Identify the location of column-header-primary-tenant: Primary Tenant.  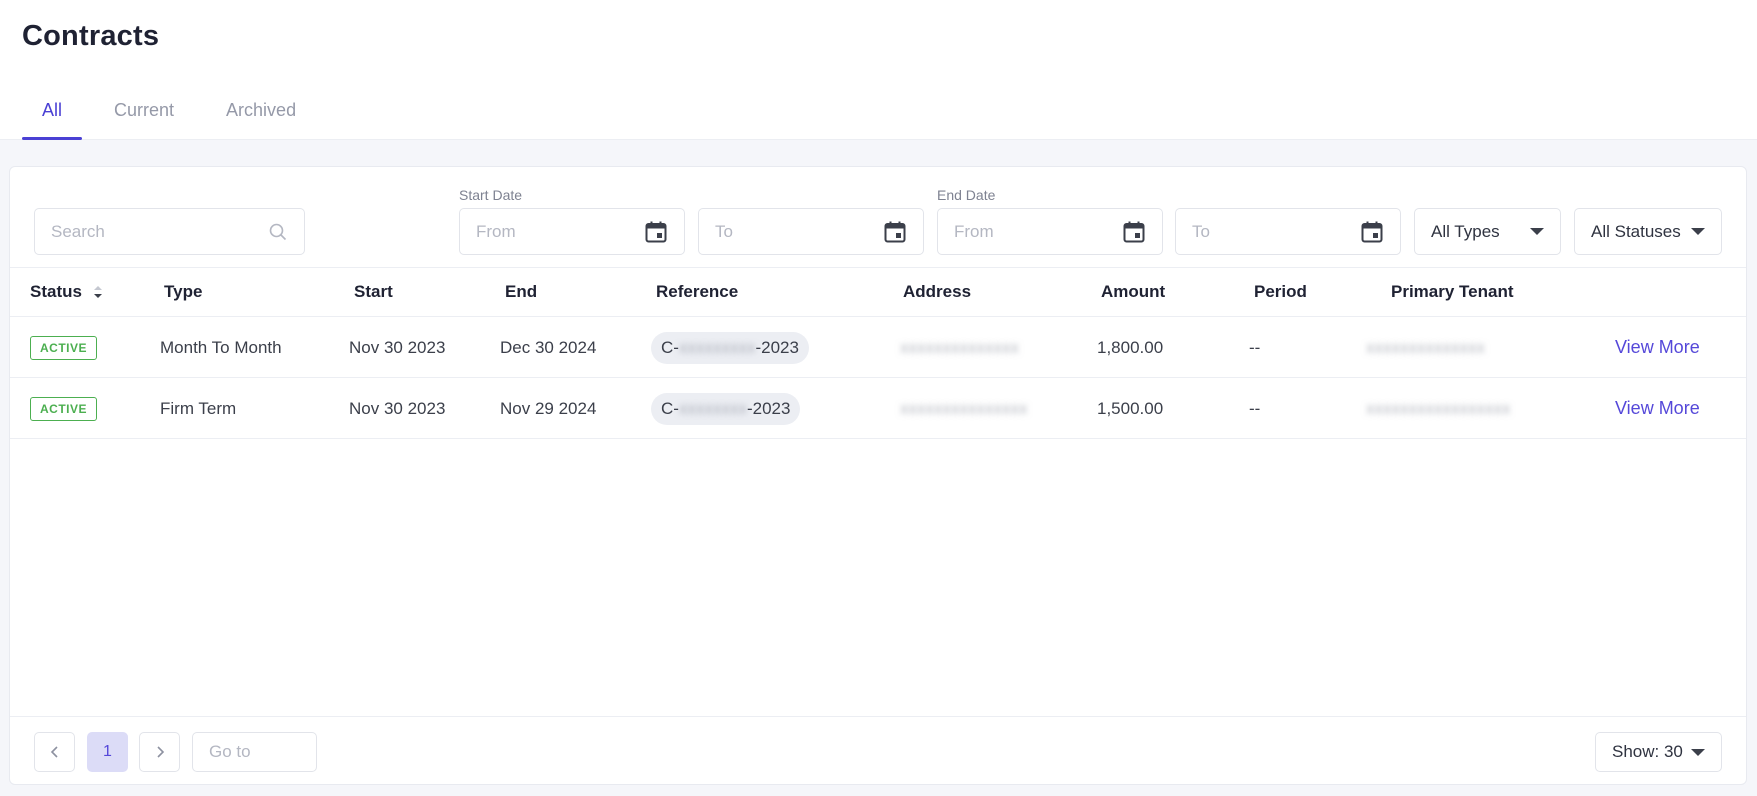
(1452, 291).